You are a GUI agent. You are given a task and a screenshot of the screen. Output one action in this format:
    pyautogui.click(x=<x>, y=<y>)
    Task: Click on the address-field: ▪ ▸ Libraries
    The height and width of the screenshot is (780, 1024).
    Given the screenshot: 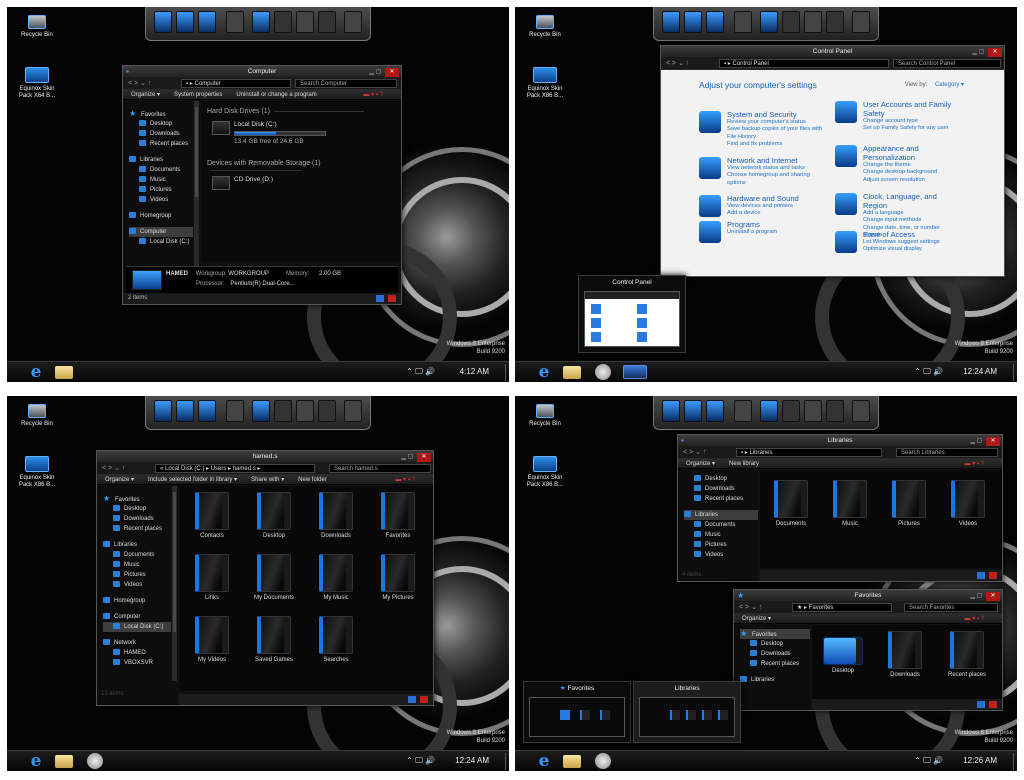 What is the action you would take?
    pyautogui.click(x=809, y=452)
    